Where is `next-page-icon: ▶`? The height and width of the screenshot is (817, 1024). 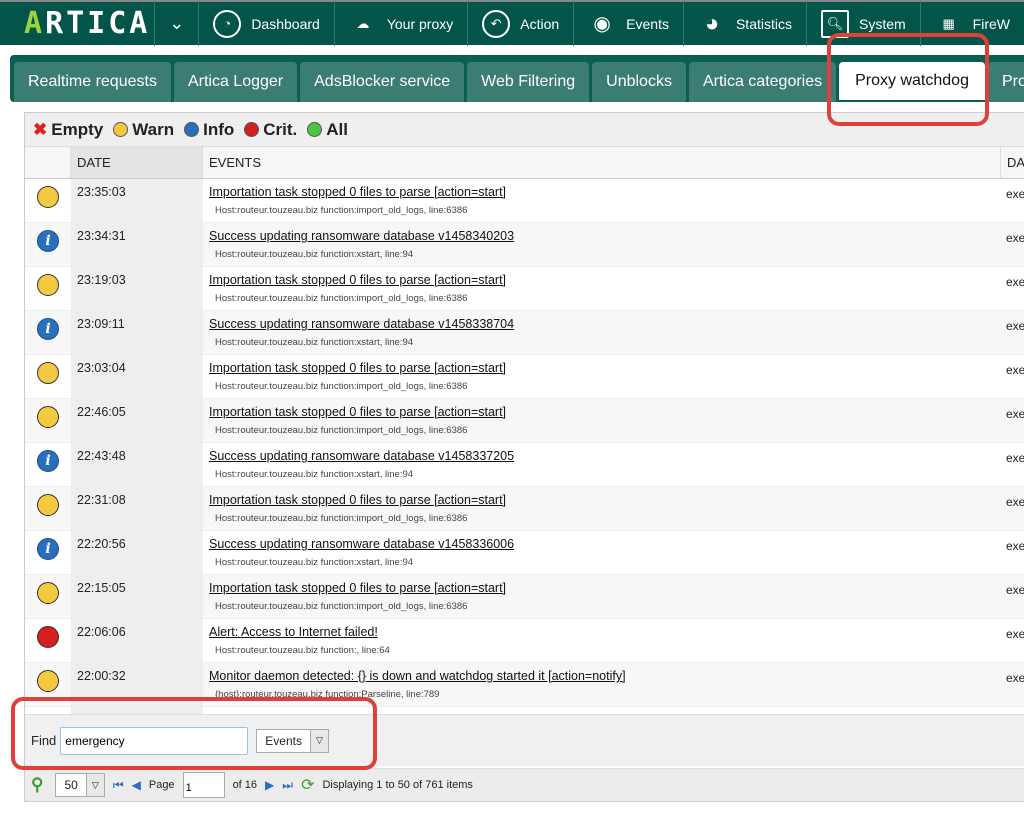
next-page-icon: ▶ is located at coordinates (269, 785).